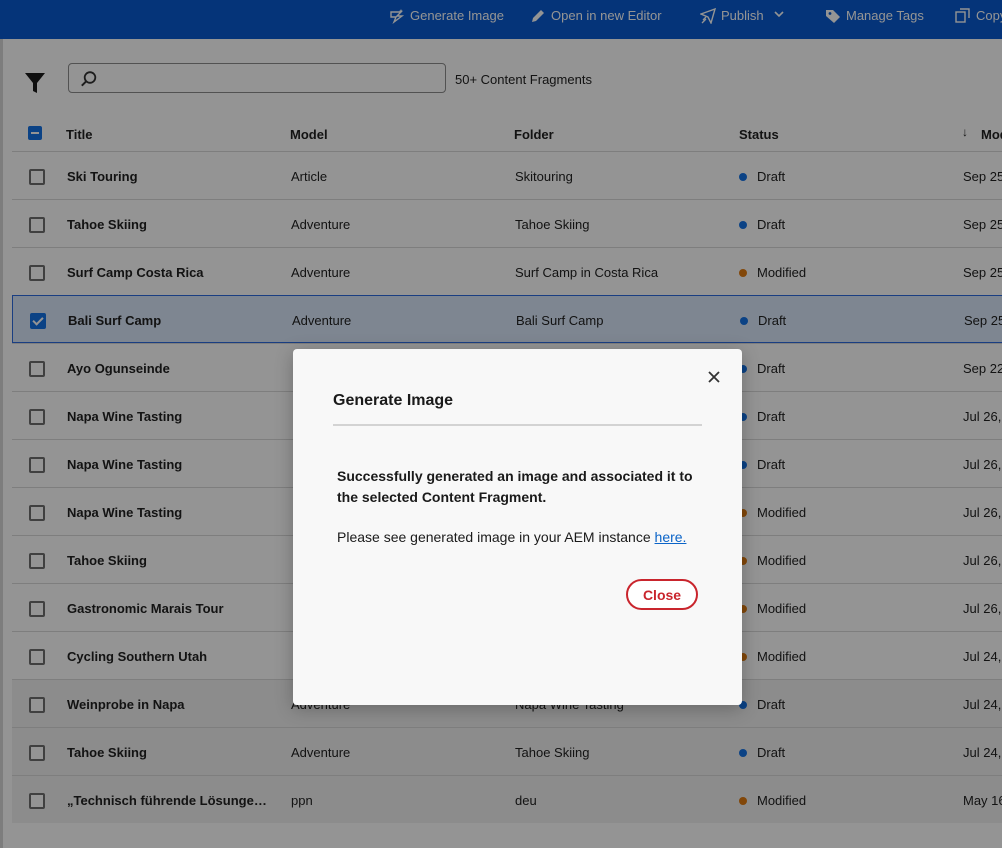  I want to click on dialog-divider, so click(517, 425).